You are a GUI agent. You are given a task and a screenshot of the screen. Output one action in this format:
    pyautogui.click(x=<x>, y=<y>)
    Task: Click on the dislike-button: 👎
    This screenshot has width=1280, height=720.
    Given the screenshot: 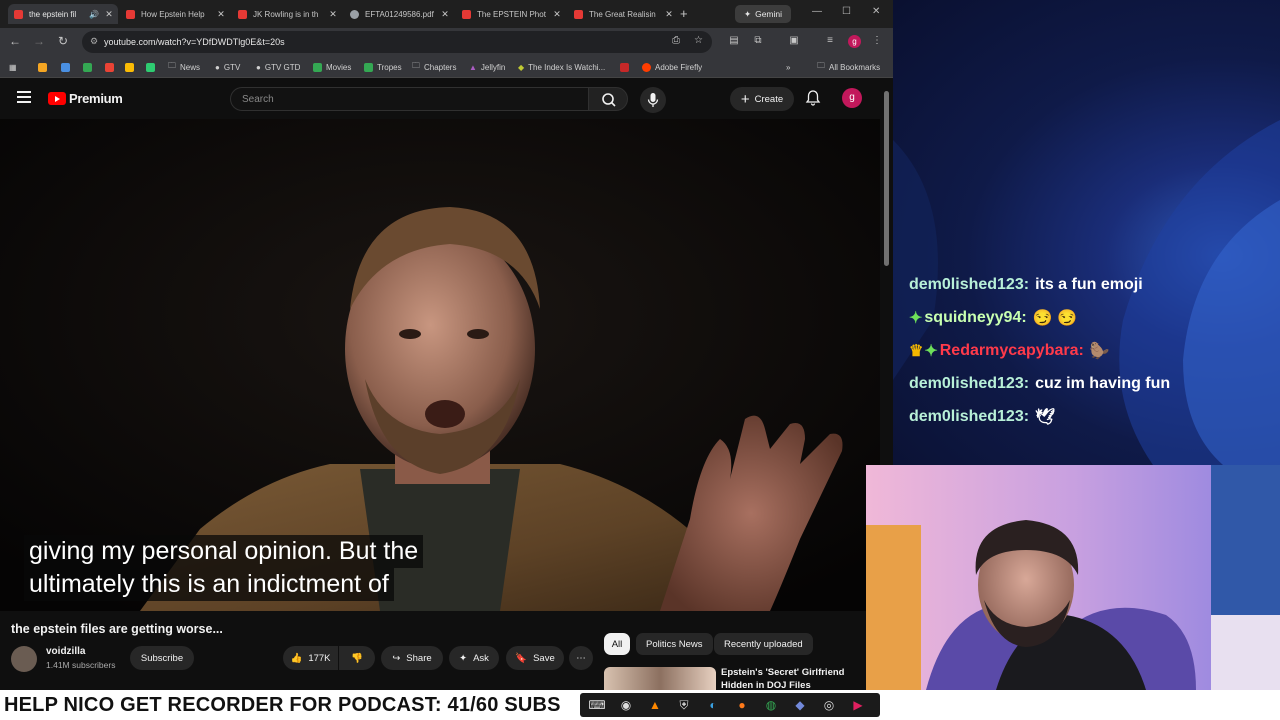 What is the action you would take?
    pyautogui.click(x=357, y=658)
    